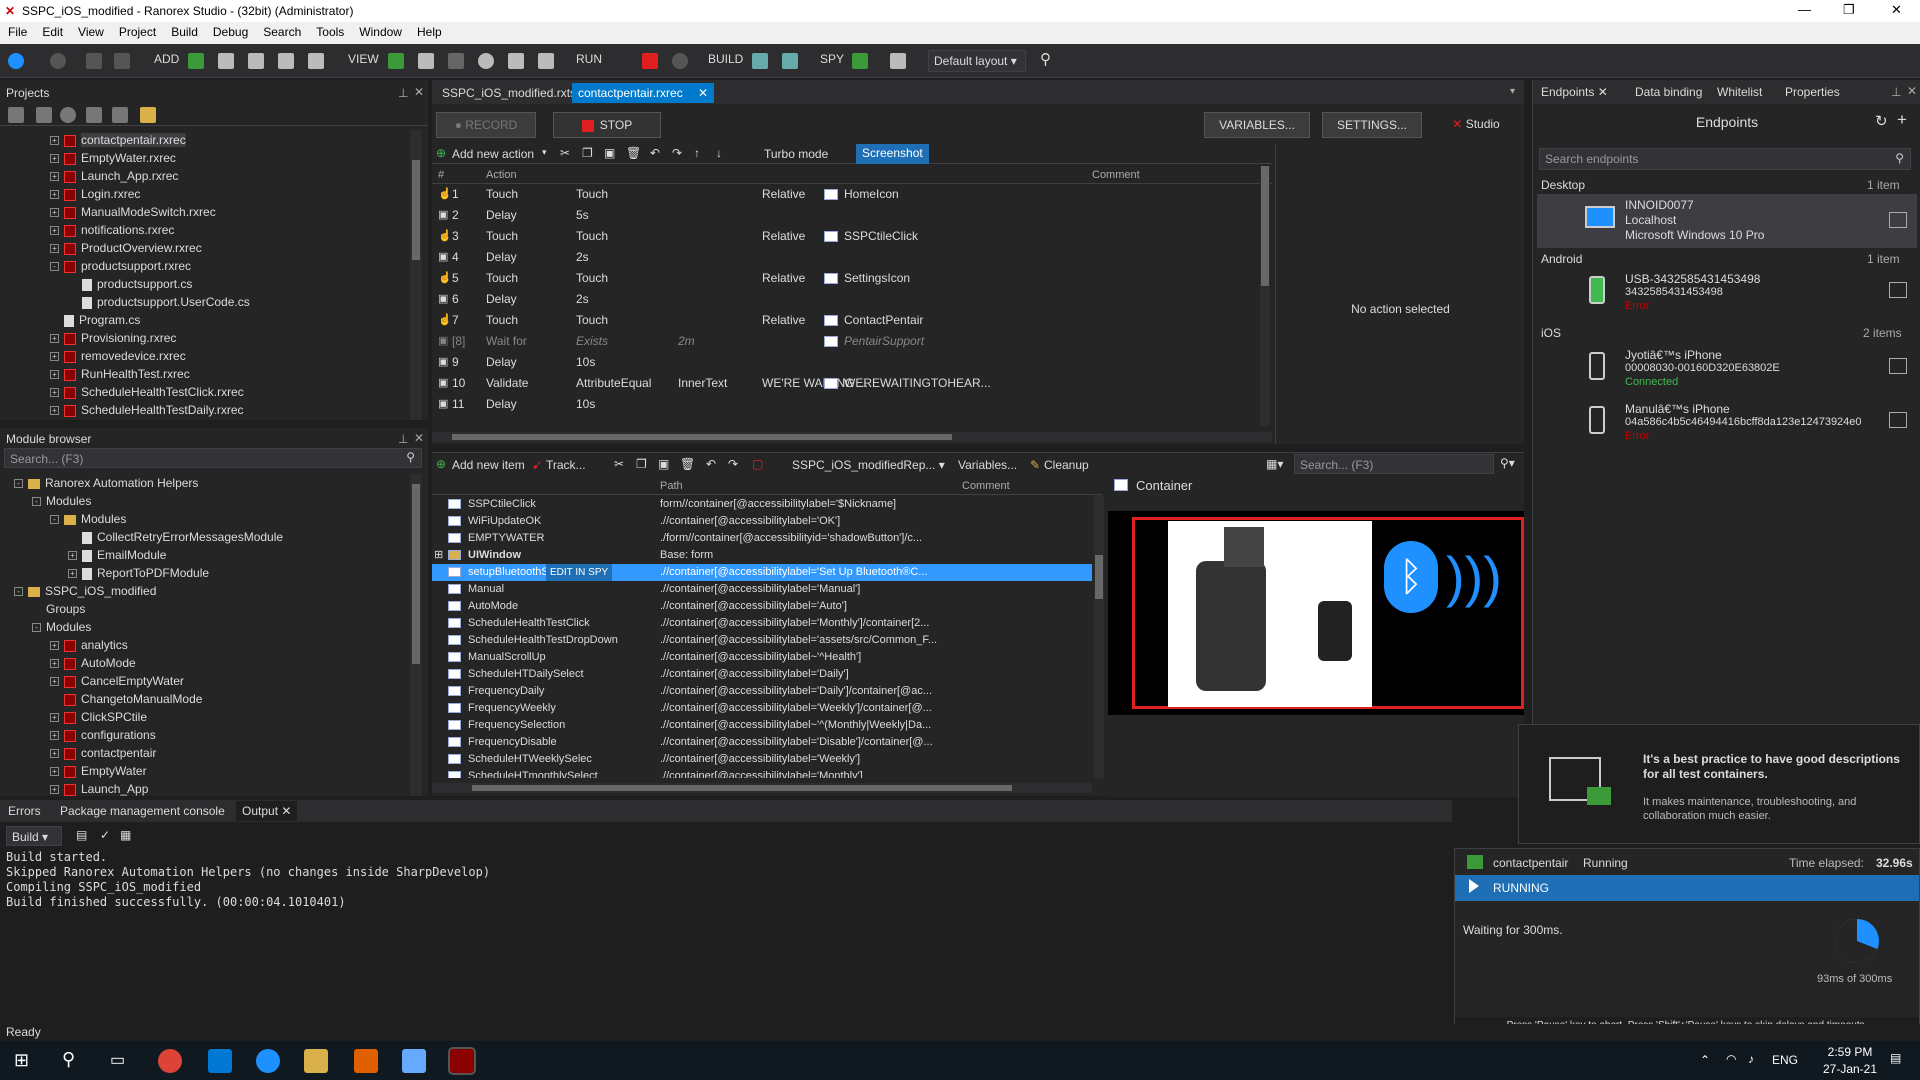 The image size is (1920, 1080). What do you see at coordinates (209, 663) in the screenshot?
I see `tree-item: + AutoMode` at bounding box center [209, 663].